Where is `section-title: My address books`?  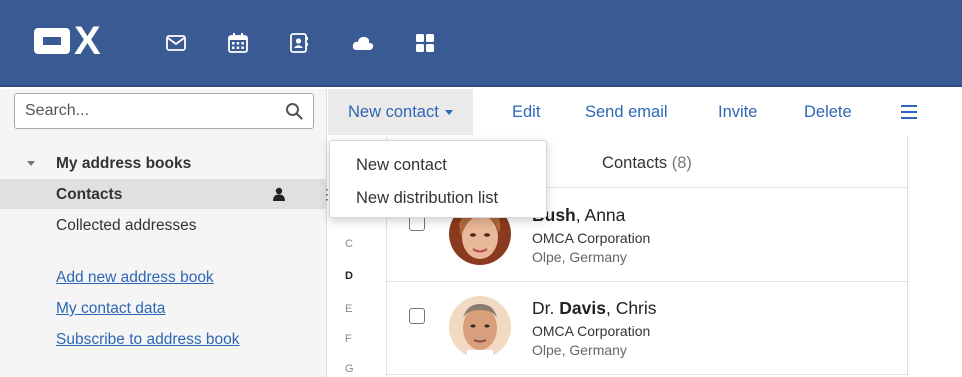 section-title: My address books is located at coordinates (124, 163).